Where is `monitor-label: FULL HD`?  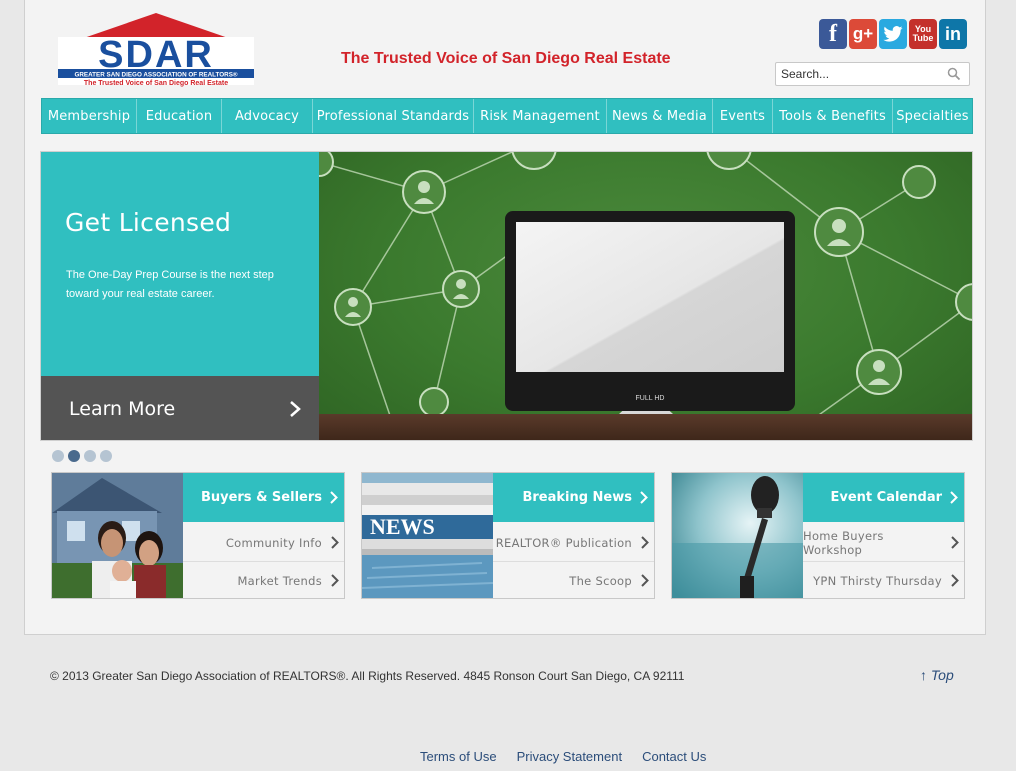
monitor-label: FULL HD is located at coordinates (650, 398).